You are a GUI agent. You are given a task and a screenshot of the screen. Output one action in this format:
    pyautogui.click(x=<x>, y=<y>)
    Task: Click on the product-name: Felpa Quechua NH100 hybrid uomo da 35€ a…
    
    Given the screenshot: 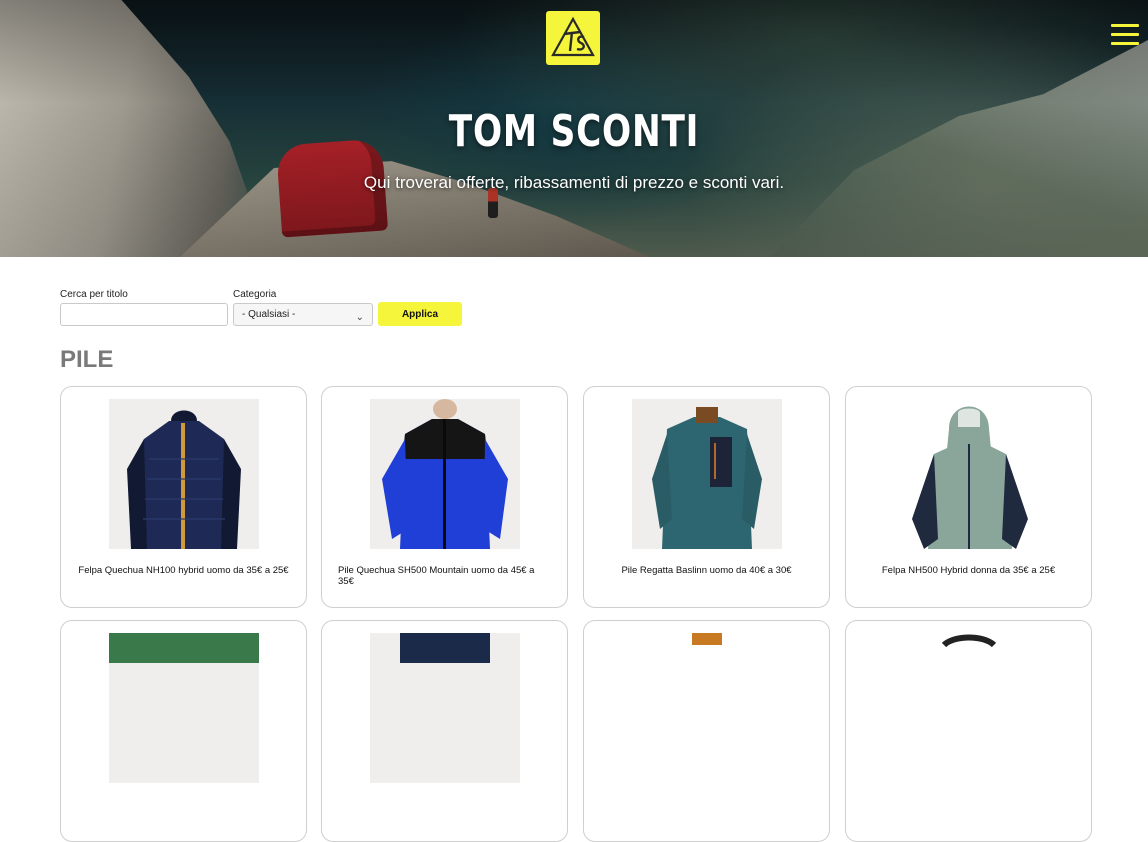 What is the action you would take?
    pyautogui.click(x=183, y=570)
    